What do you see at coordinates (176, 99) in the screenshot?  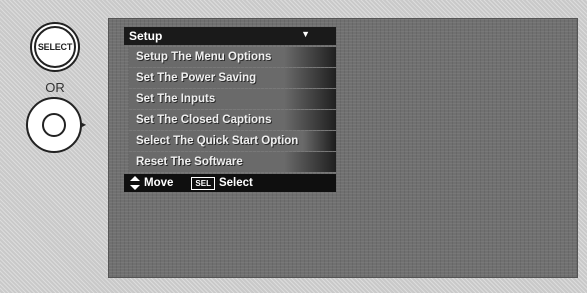 I see `menu-item-label: Set The Inputs` at bounding box center [176, 99].